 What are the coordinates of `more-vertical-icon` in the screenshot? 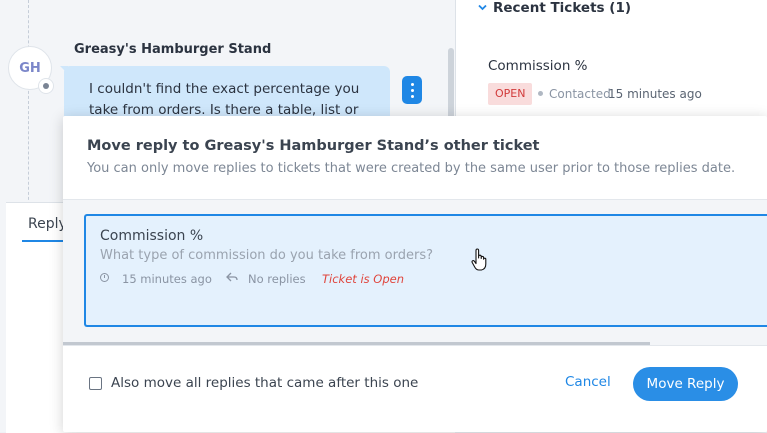 It's located at (412, 90).